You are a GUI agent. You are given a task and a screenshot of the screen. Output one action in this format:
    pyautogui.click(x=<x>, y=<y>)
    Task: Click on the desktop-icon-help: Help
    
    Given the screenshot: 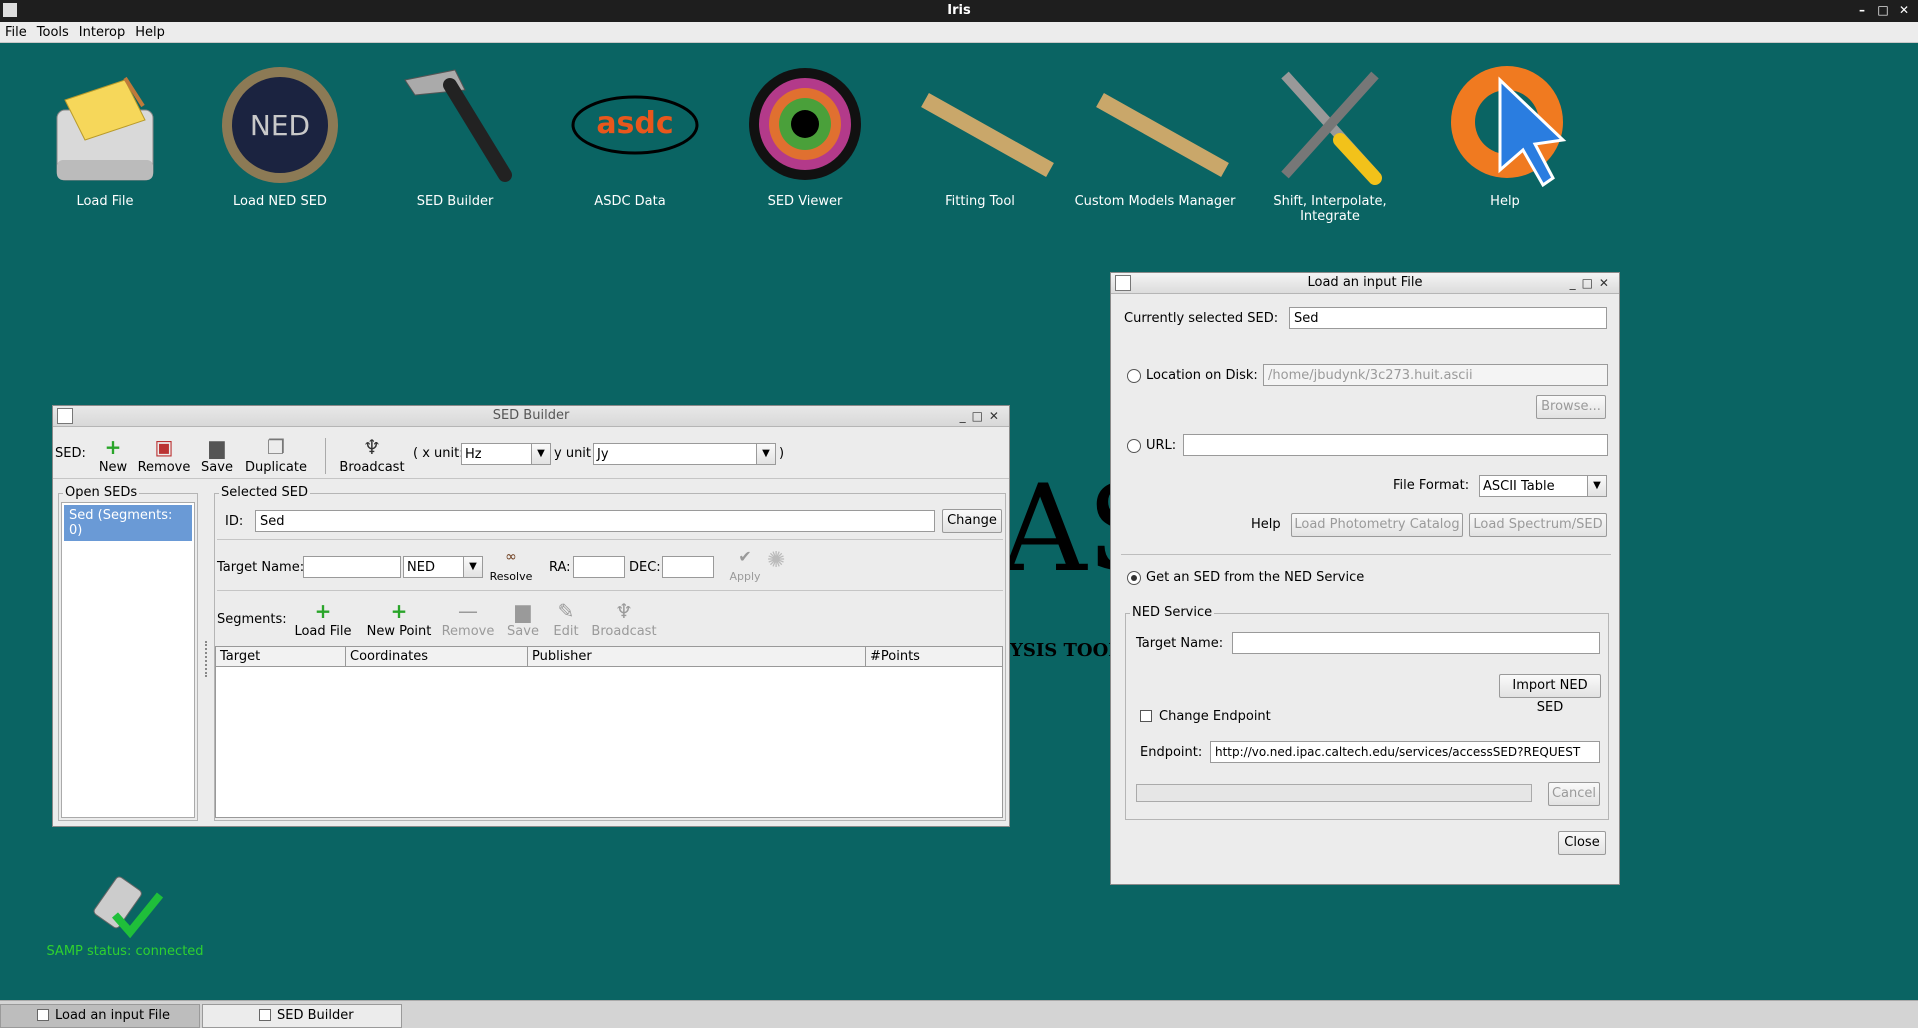 What is the action you would take?
    pyautogui.click(x=1505, y=134)
    